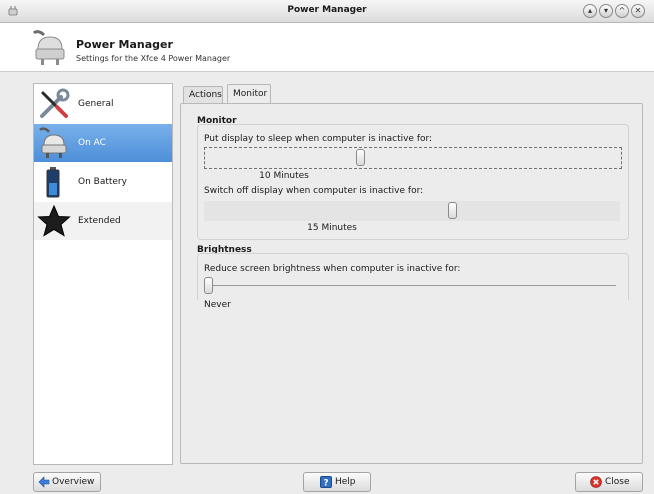 Image resolution: width=654 pixels, height=494 pixels. I want to click on sidebar-item-label: On AC, so click(92, 143).